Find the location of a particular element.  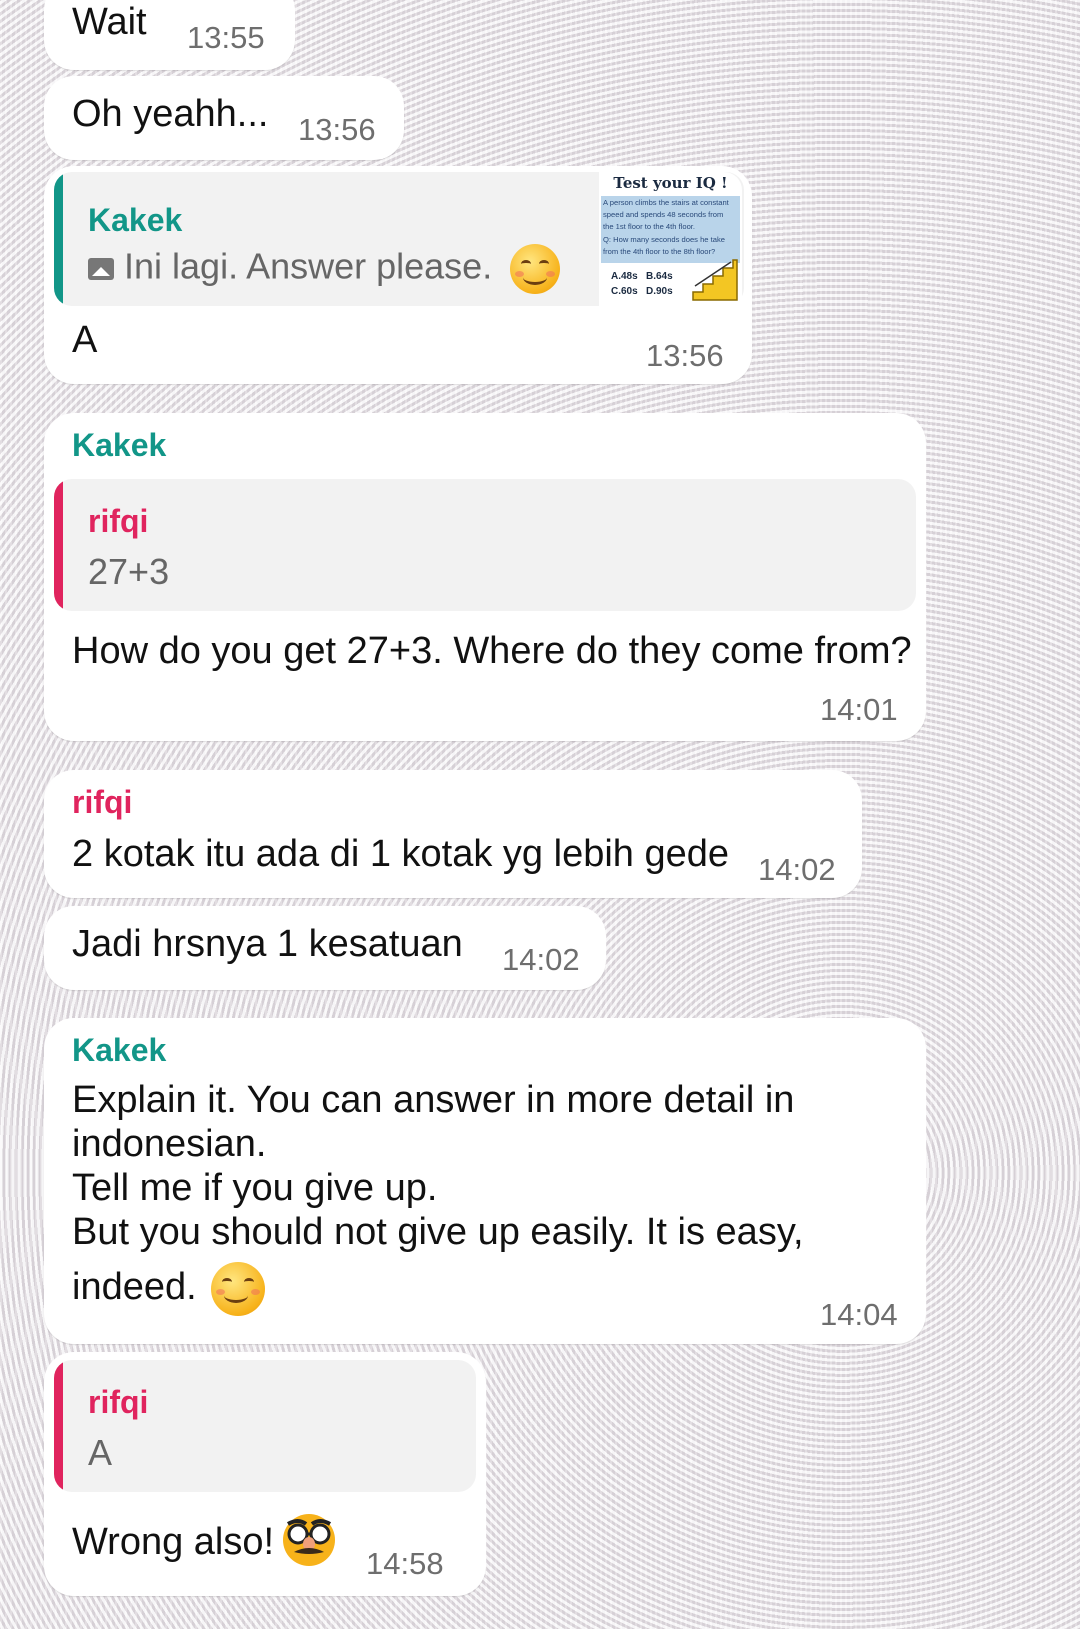

message-text: Wrong also! is located at coordinates (173, 1542).